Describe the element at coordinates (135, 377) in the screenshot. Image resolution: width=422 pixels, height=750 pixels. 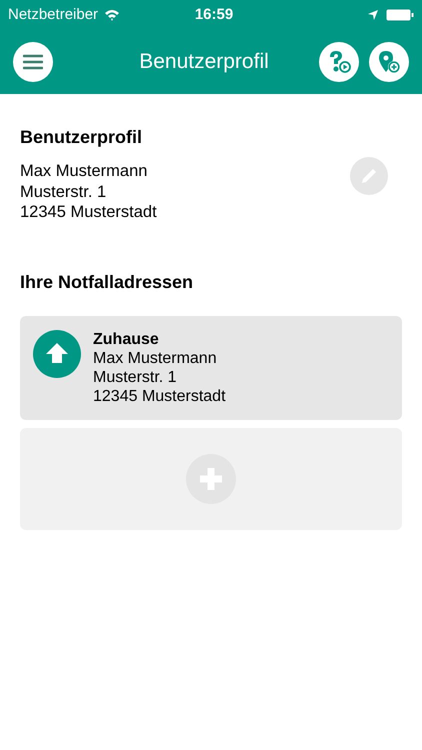
I see `address-line: Musterstr. 1` at that location.